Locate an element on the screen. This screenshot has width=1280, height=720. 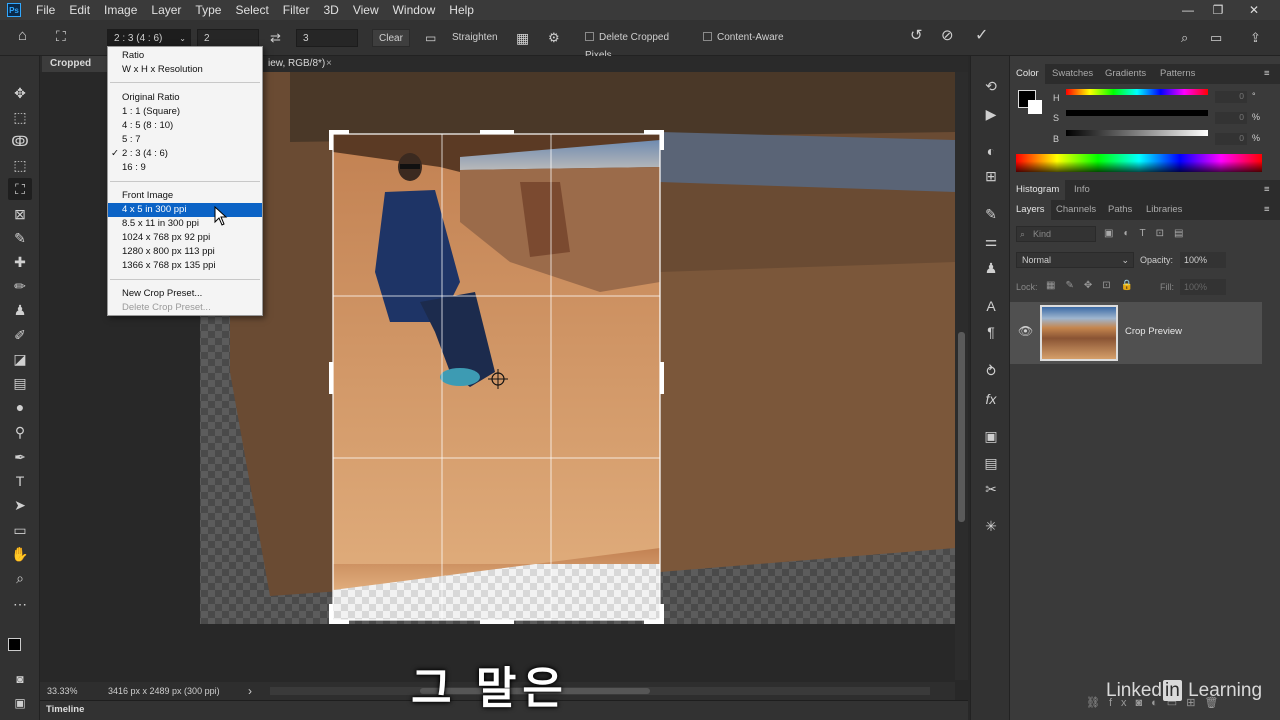
dropdown-item-original-ratio: Original Ratio is located at coordinates (185, 98).